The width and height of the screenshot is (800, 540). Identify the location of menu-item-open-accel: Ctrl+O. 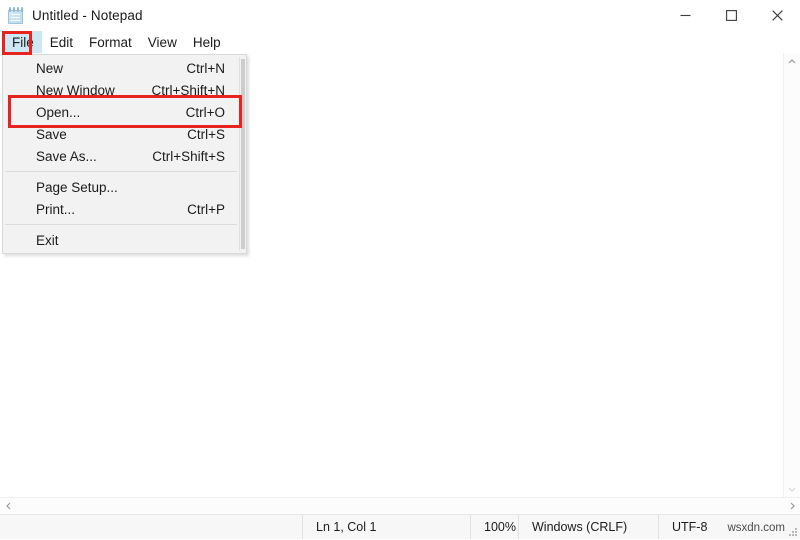
(205, 112).